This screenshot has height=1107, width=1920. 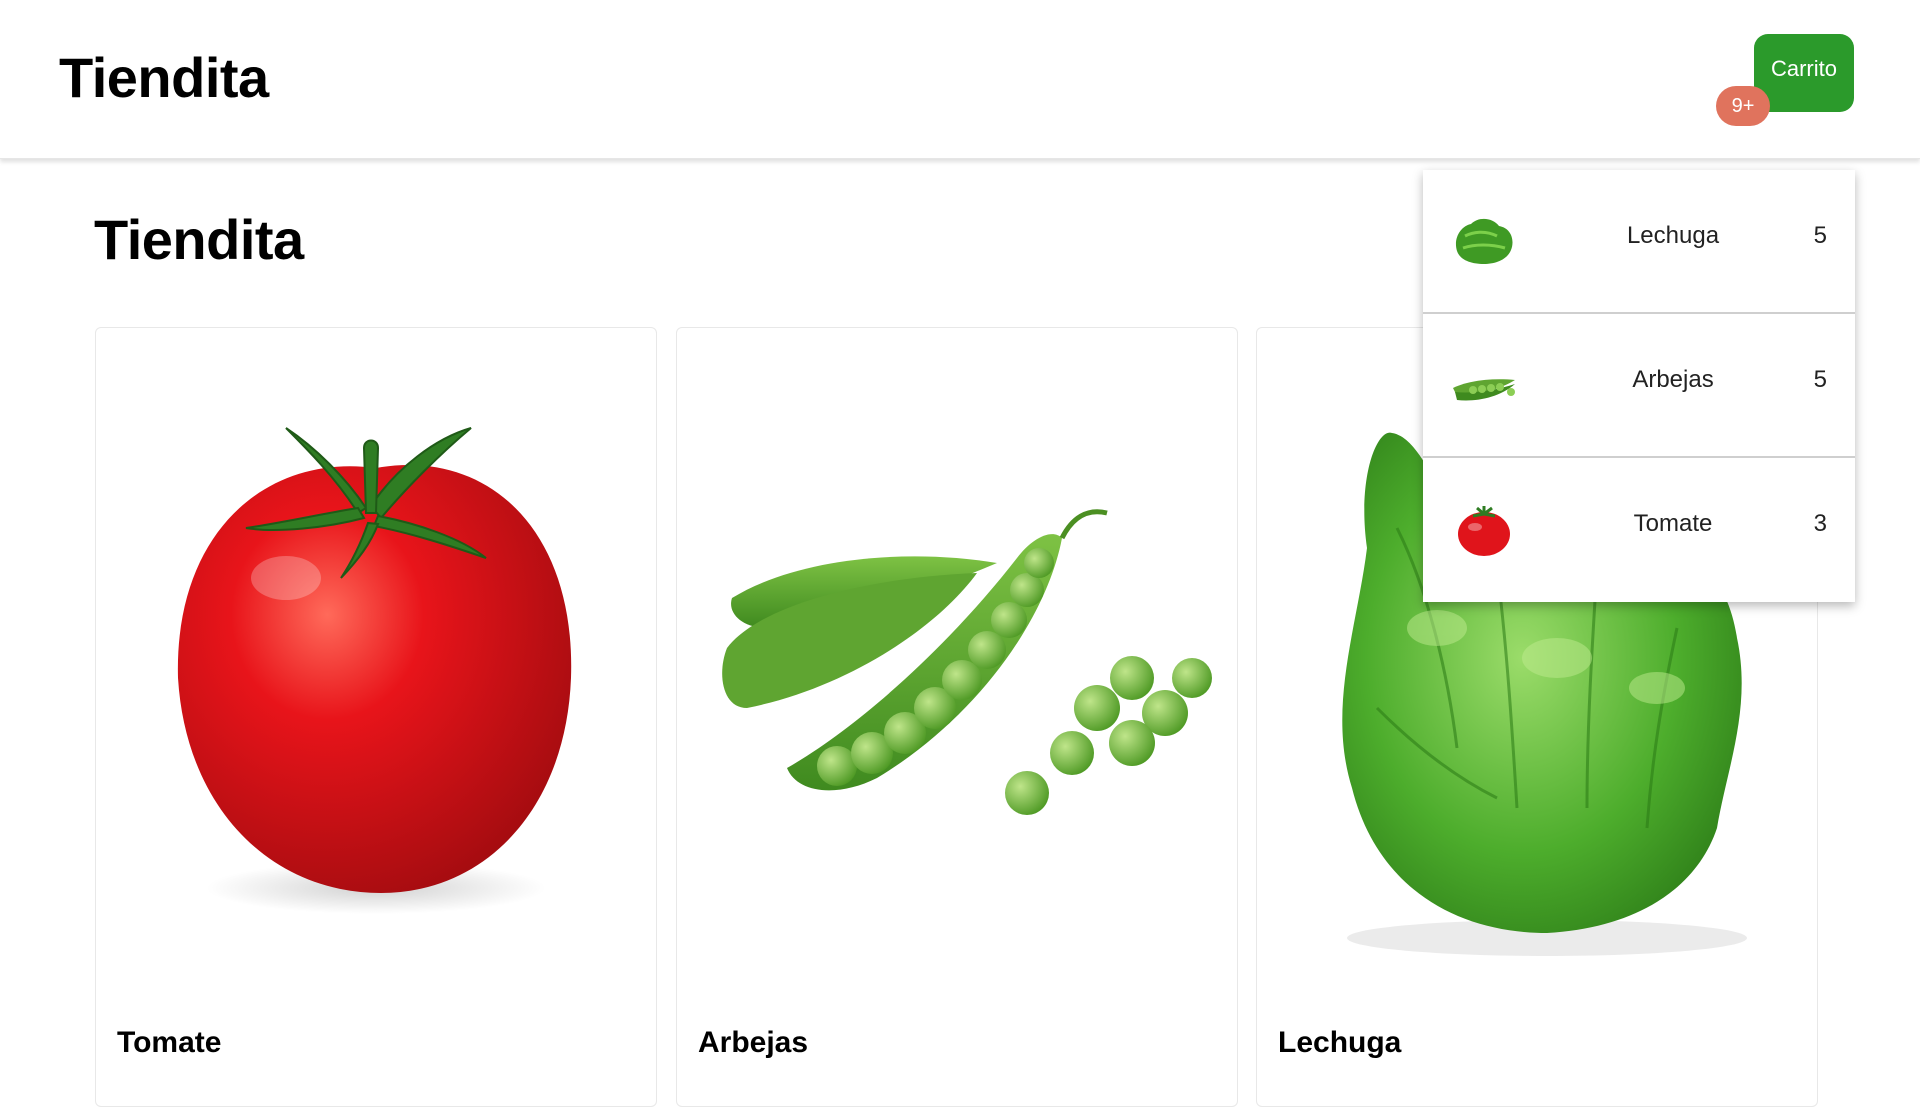 I want to click on peas-thumb, so click(x=1484, y=390).